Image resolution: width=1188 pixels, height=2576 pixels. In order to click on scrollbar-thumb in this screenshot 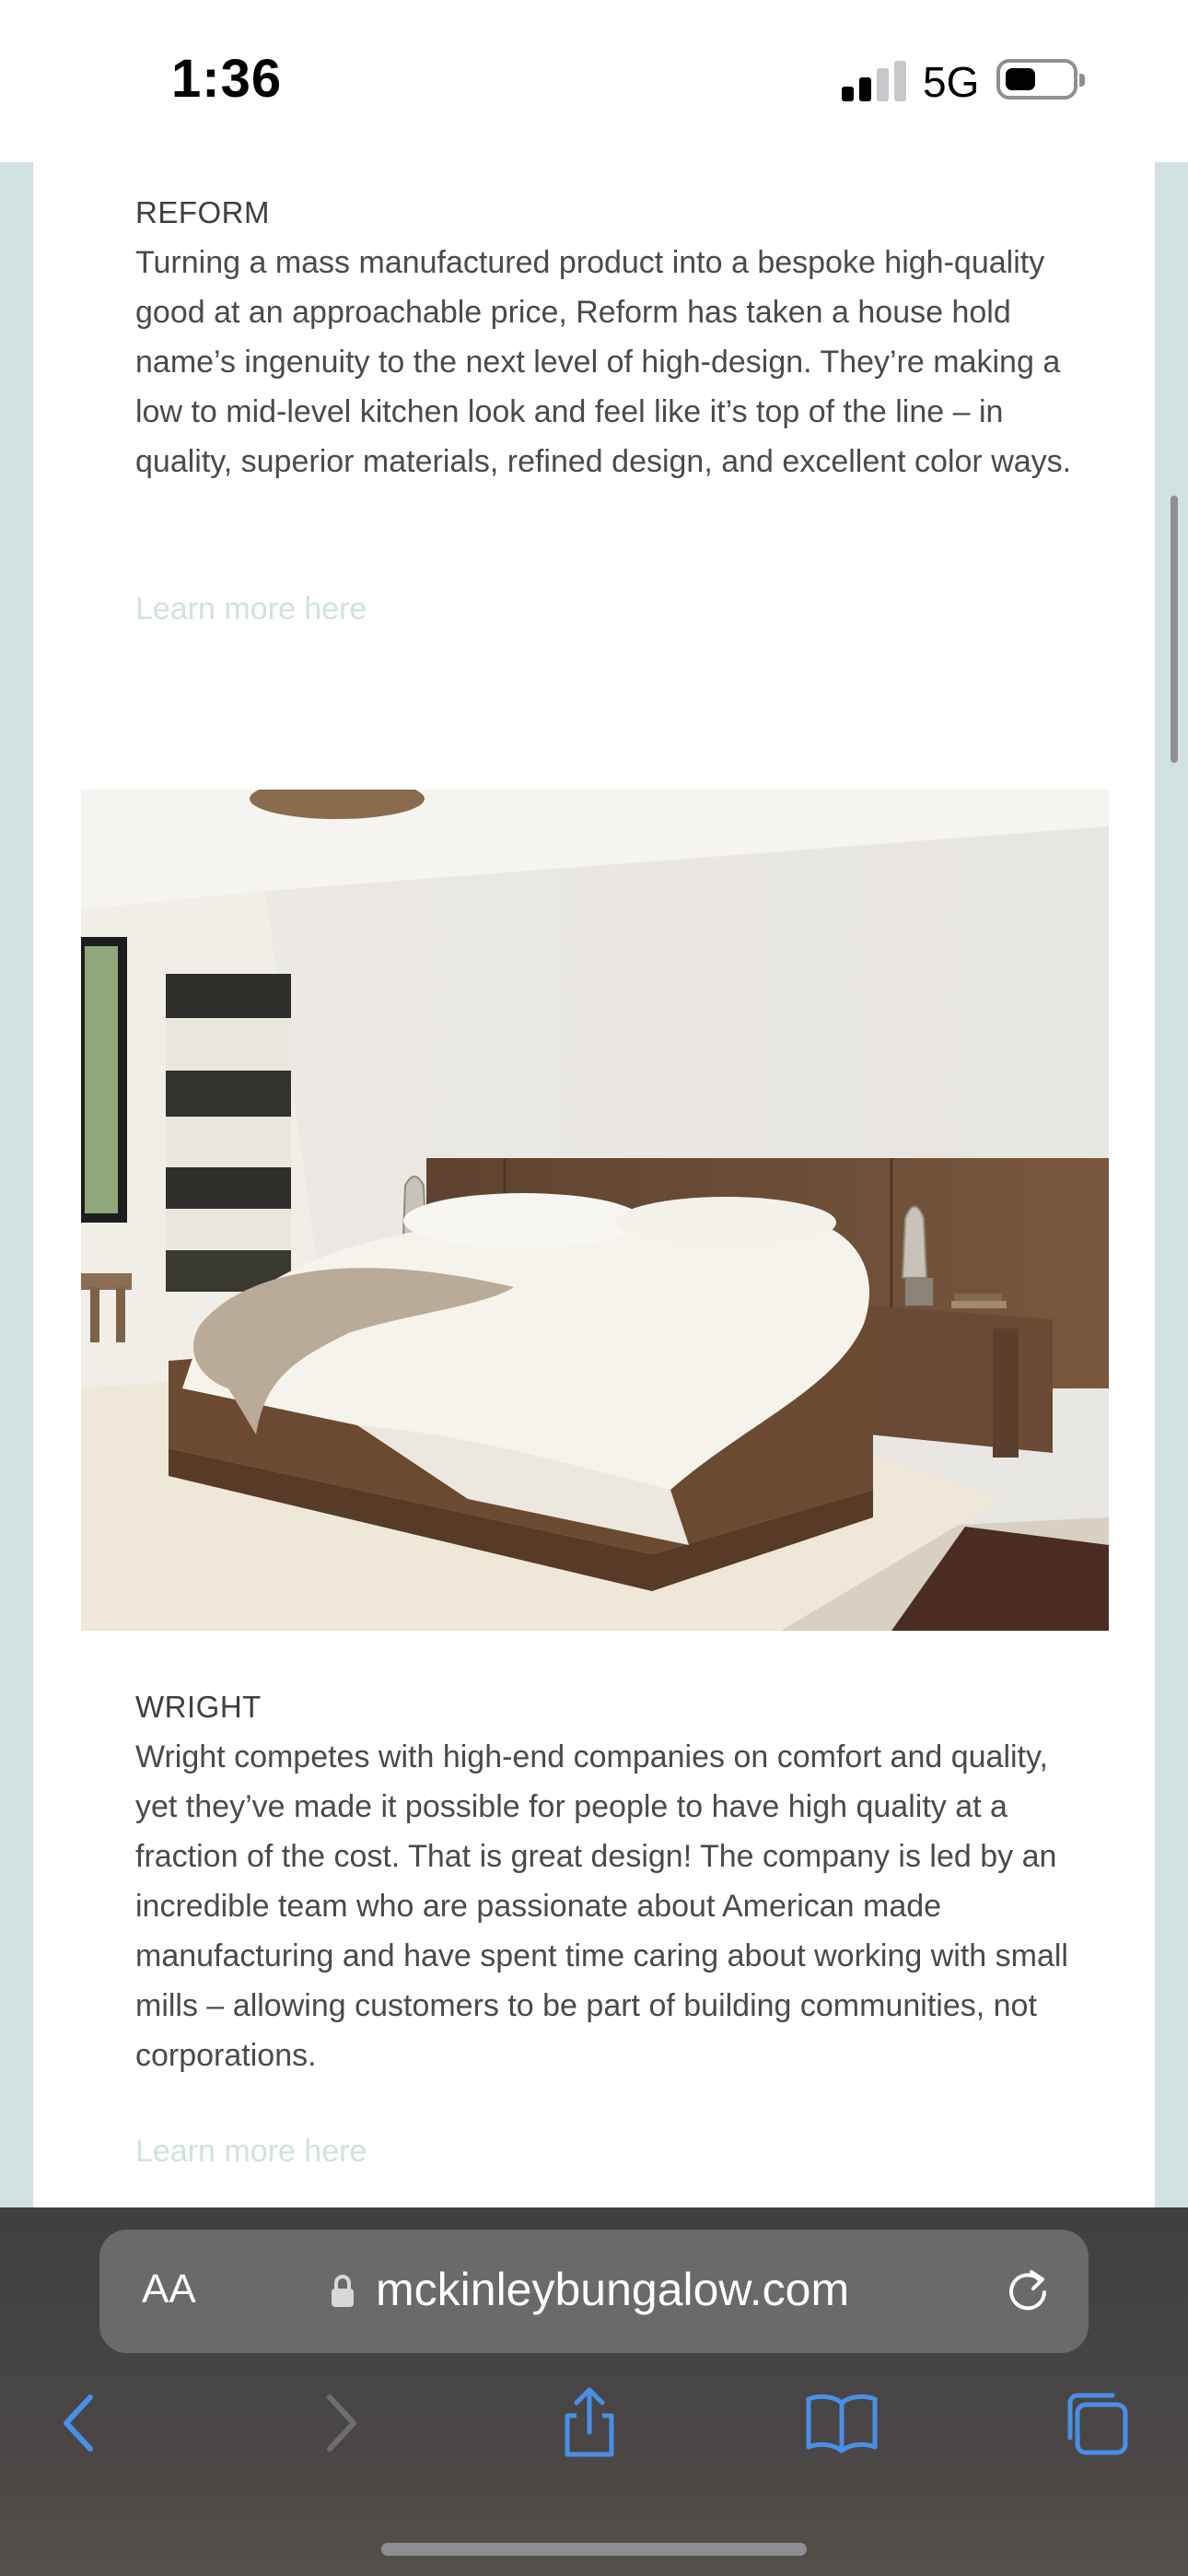, I will do `click(1174, 629)`.